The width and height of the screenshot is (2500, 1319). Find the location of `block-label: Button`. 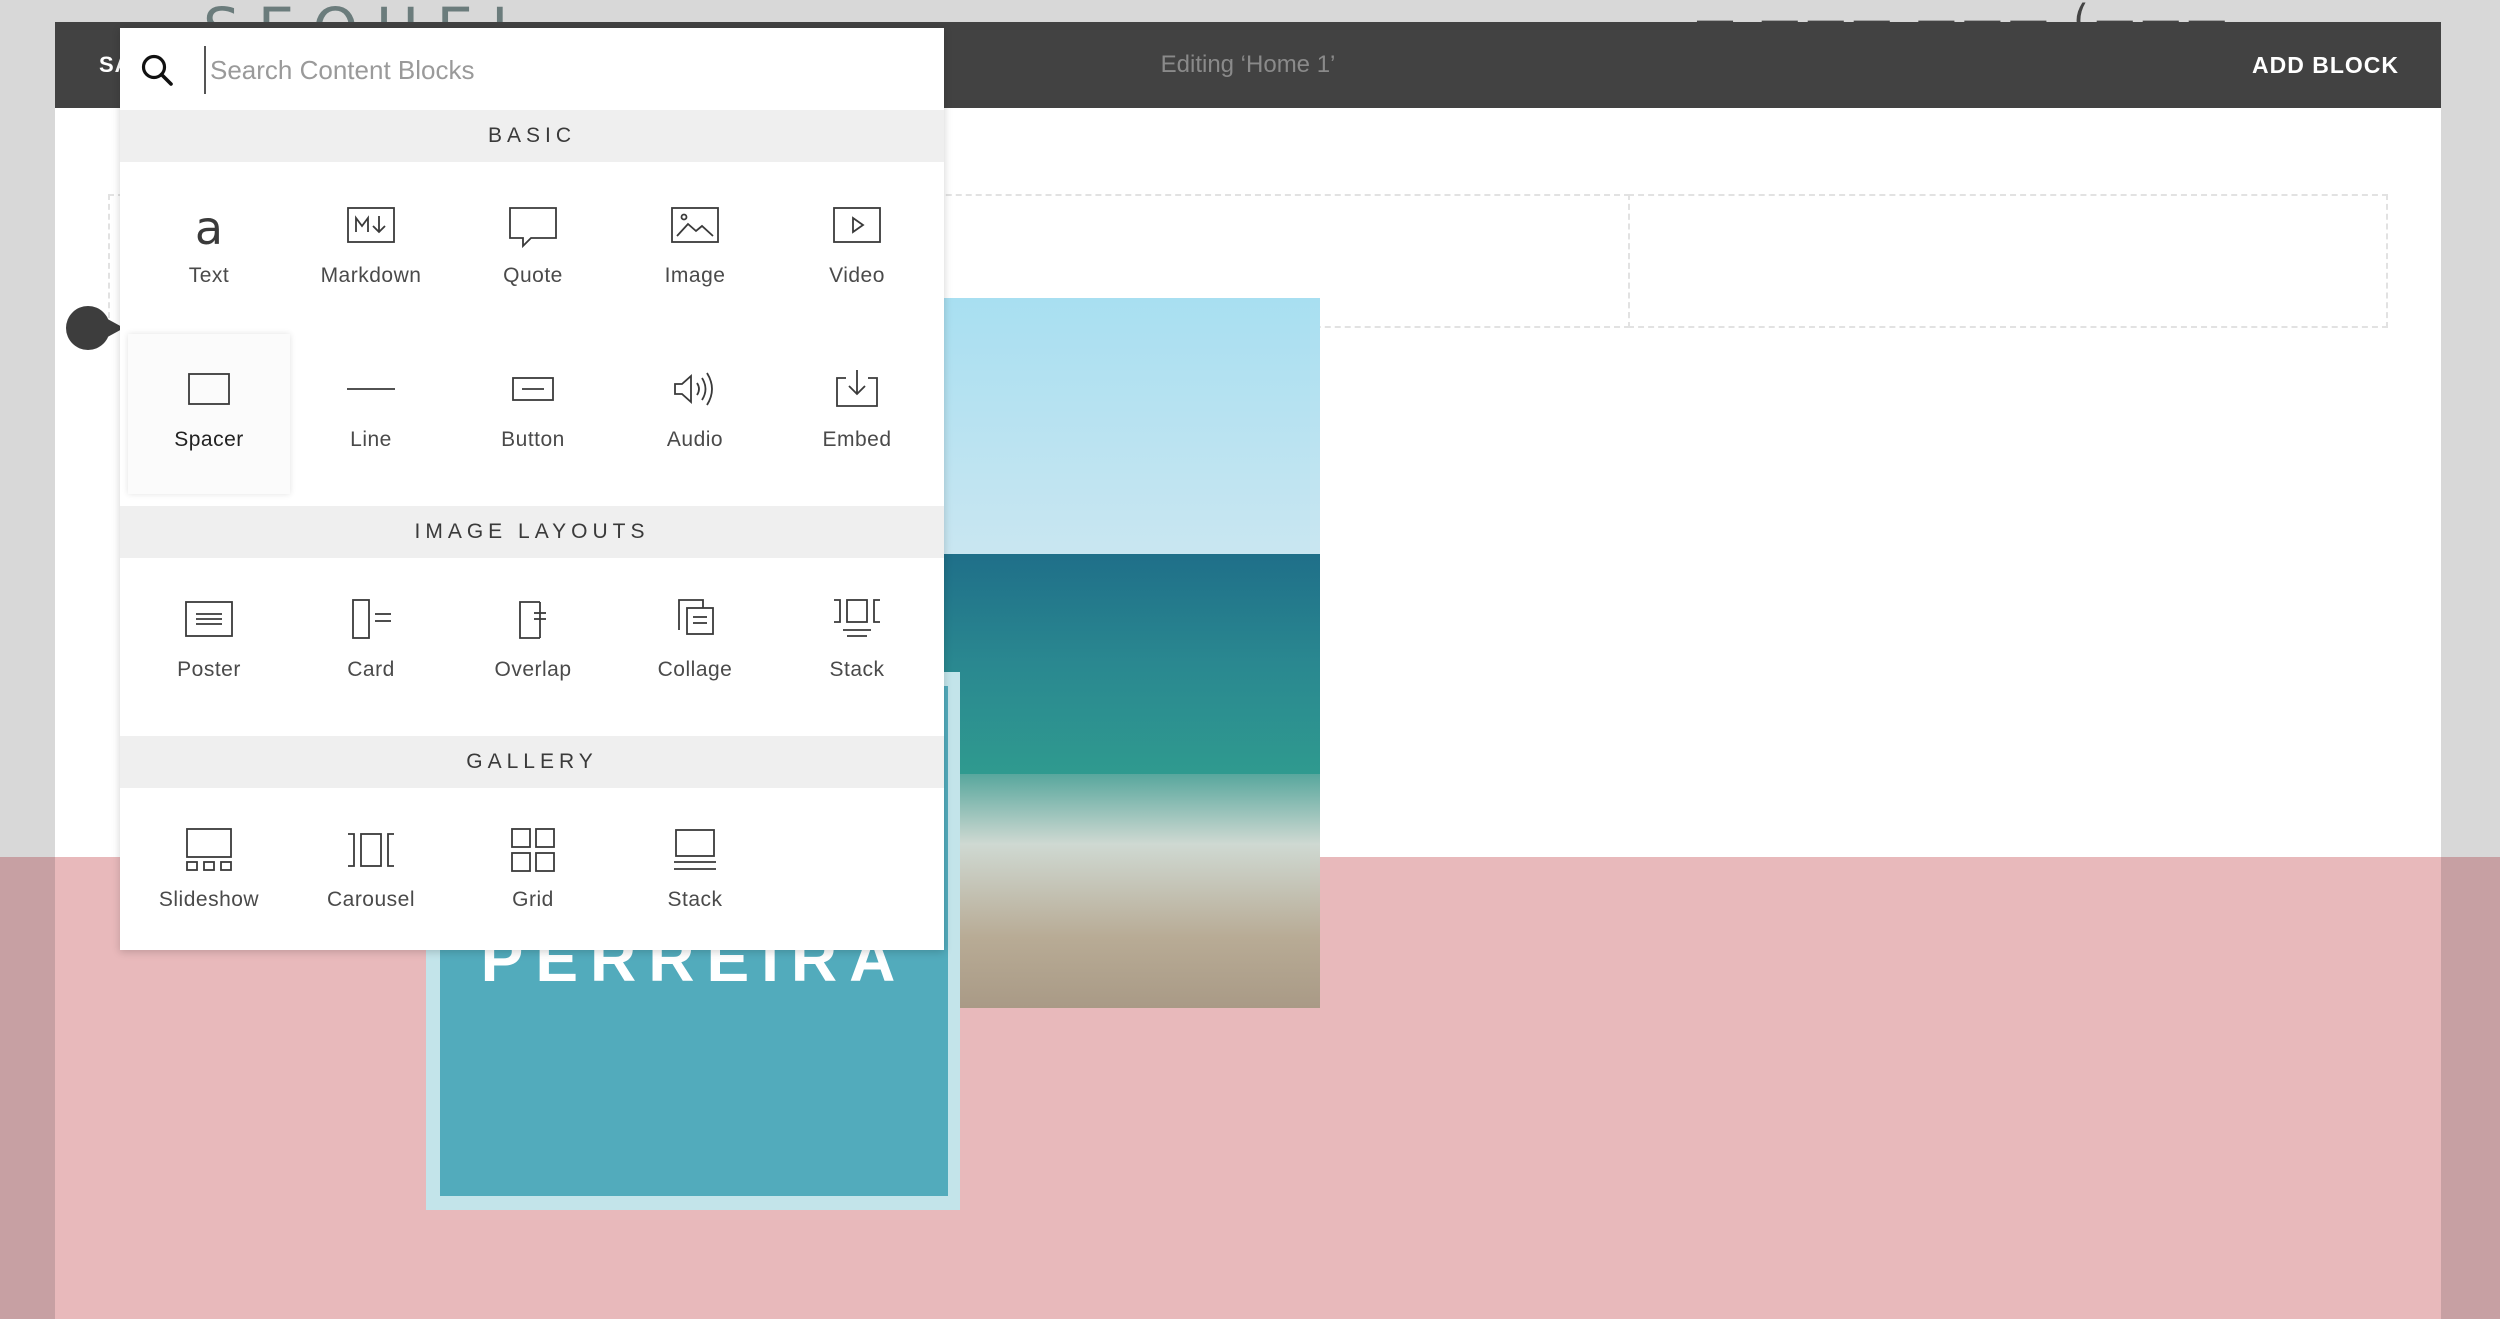

block-label: Button is located at coordinates (533, 439).